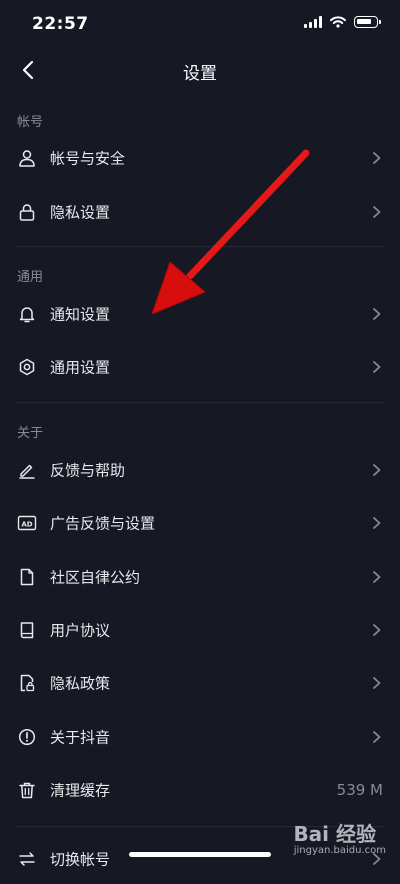 The image size is (400, 884). I want to click on info-icon, so click(27, 737).